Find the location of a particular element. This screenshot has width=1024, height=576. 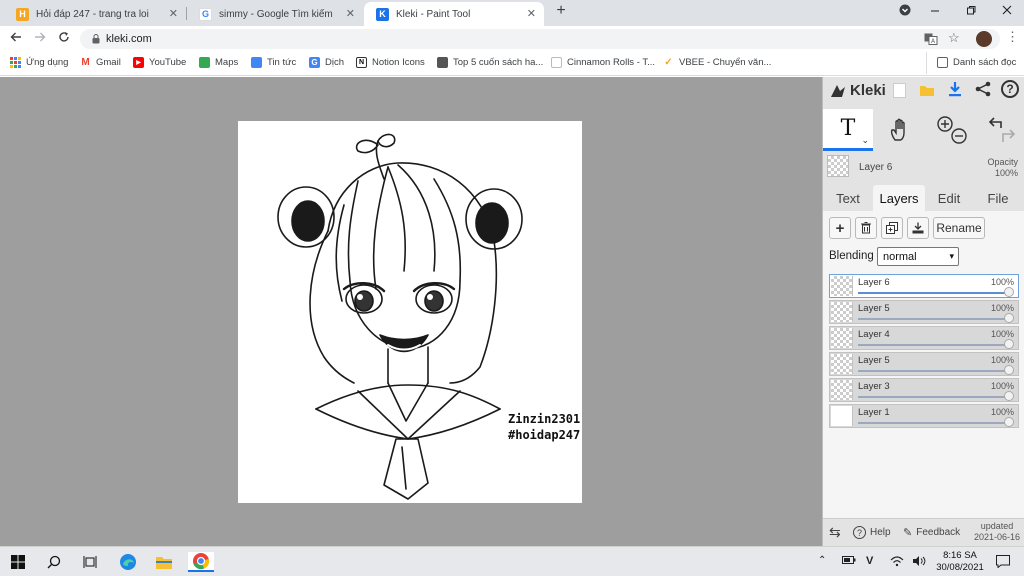

layer-row: Layer 1 100% is located at coordinates (924, 416).